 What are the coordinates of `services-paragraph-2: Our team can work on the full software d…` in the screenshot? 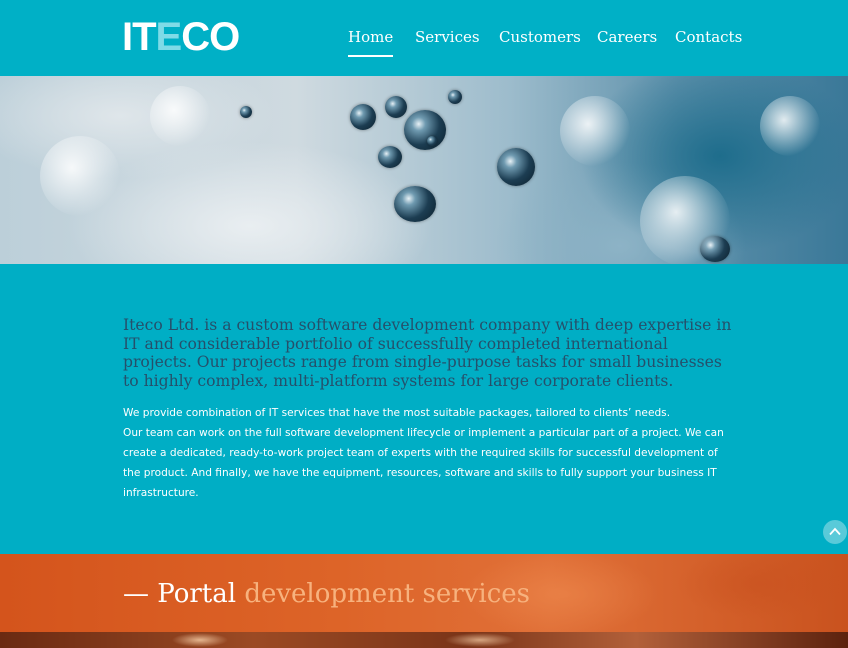 It's located at (423, 463).